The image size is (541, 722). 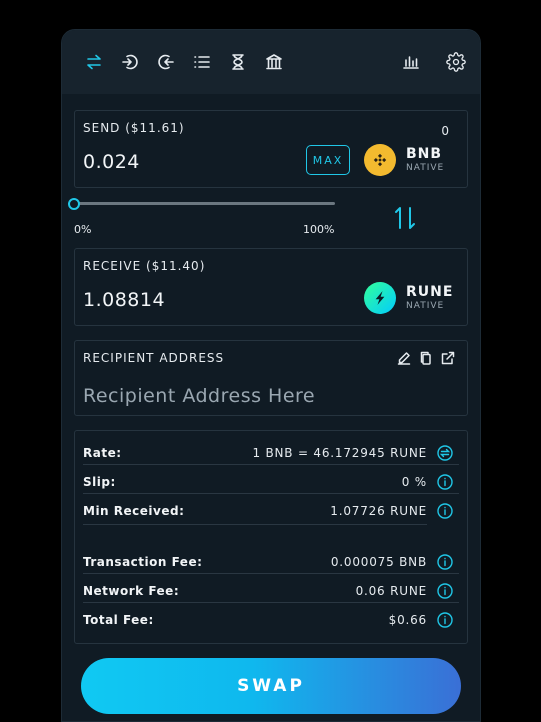 I want to click on receive-amount: 1.08814, so click(x=124, y=300).